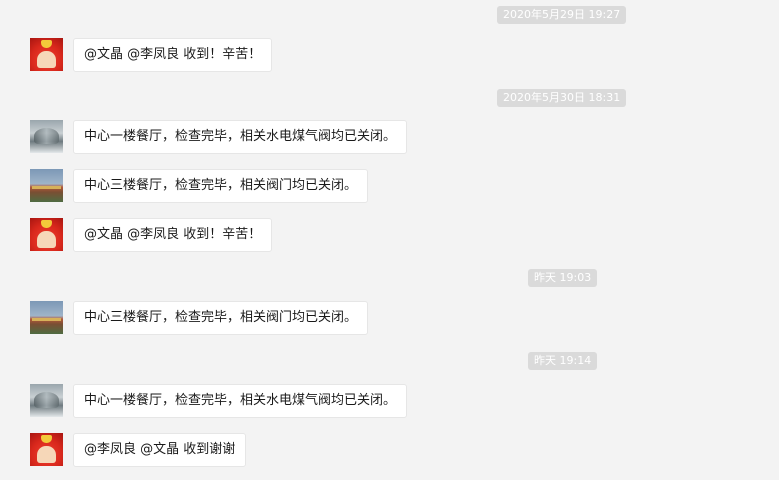 Image resolution: width=779 pixels, height=480 pixels. I want to click on timestamp: 2020年5月29日 19:27, so click(562, 15).